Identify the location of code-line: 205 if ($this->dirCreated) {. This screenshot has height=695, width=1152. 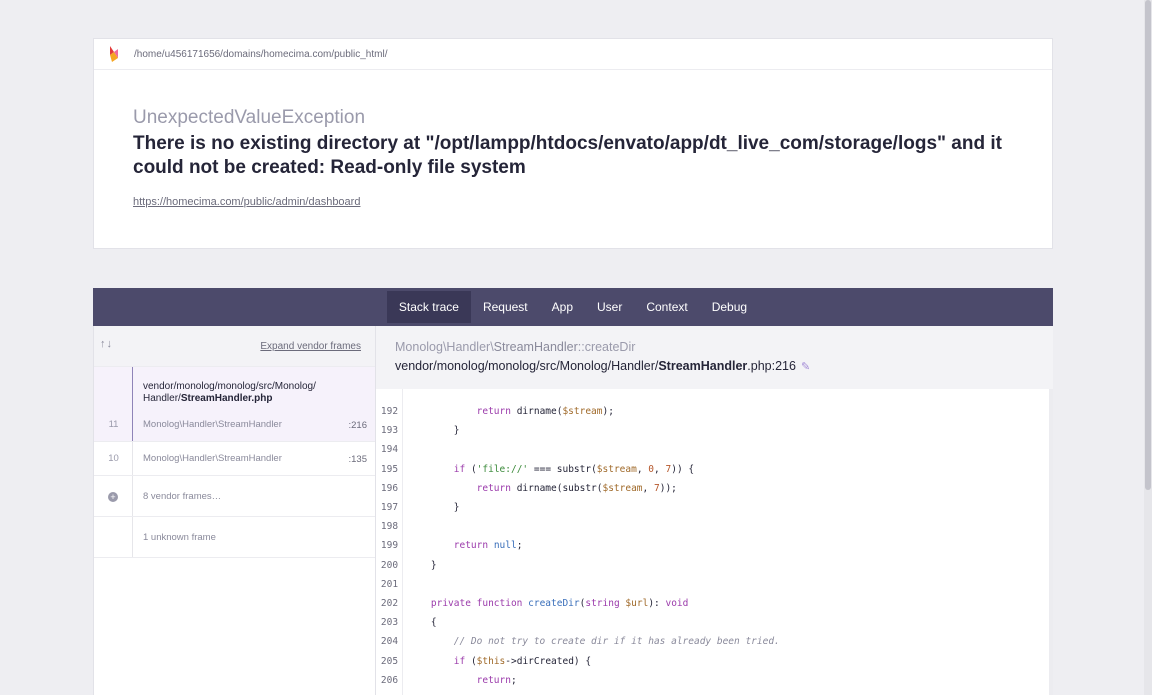
(706, 661).